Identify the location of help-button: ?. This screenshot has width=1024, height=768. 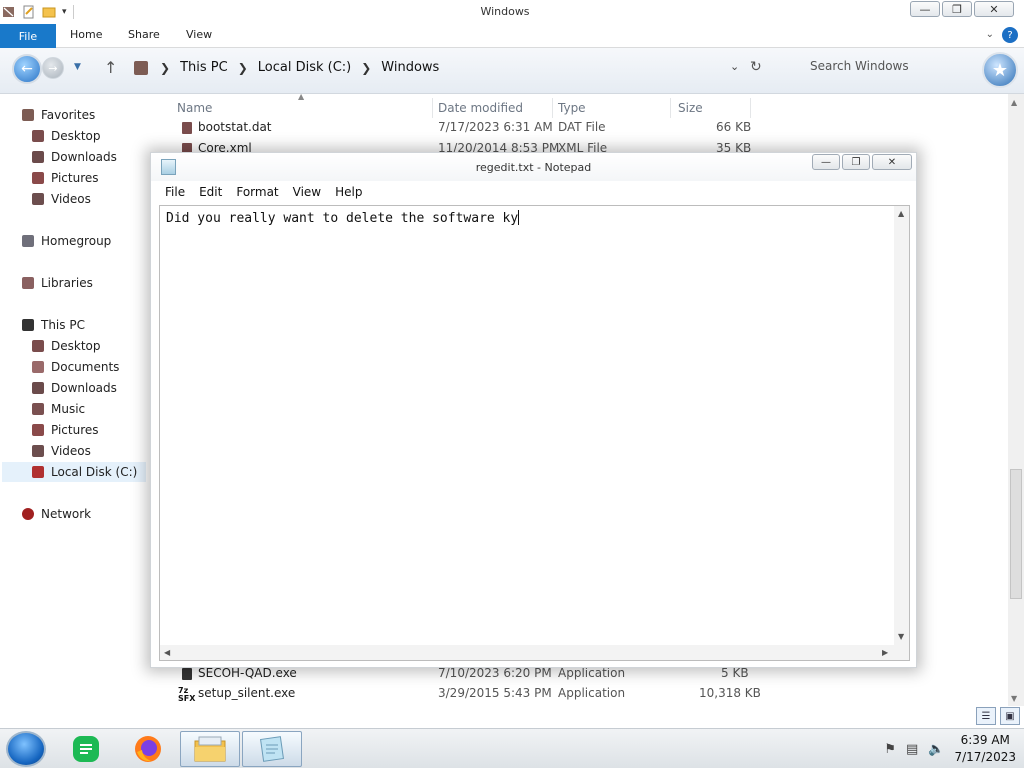
(1010, 35).